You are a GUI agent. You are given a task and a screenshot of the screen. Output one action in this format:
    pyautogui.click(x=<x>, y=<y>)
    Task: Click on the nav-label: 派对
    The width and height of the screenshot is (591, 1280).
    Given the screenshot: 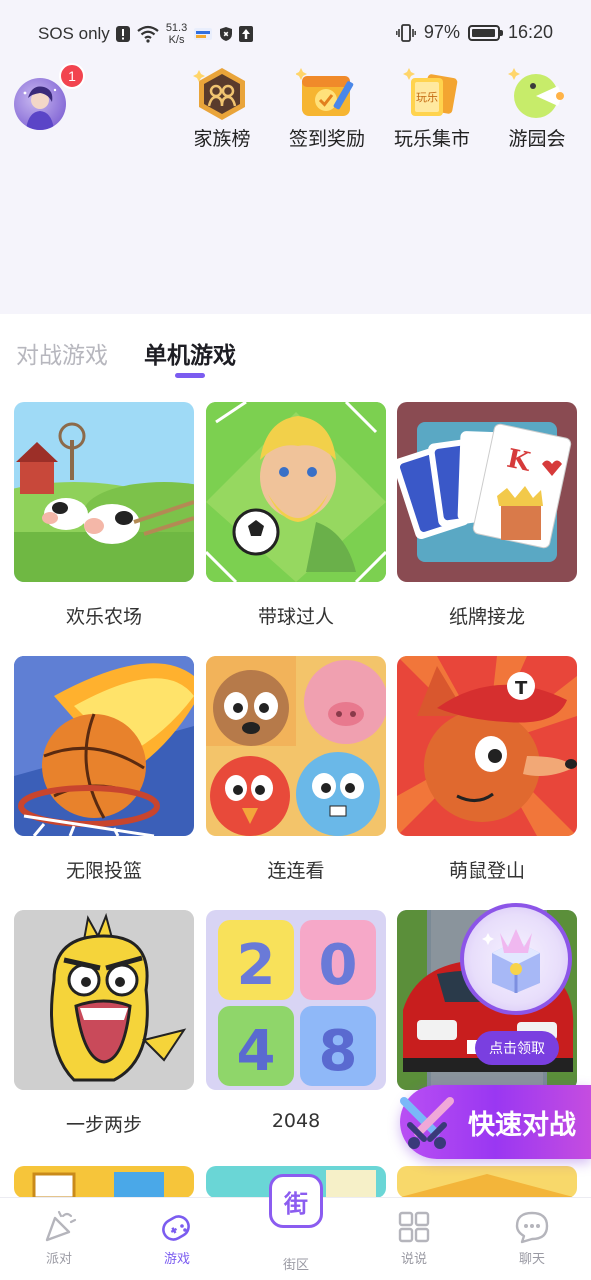 What is the action you would take?
    pyautogui.click(x=58, y=1259)
    